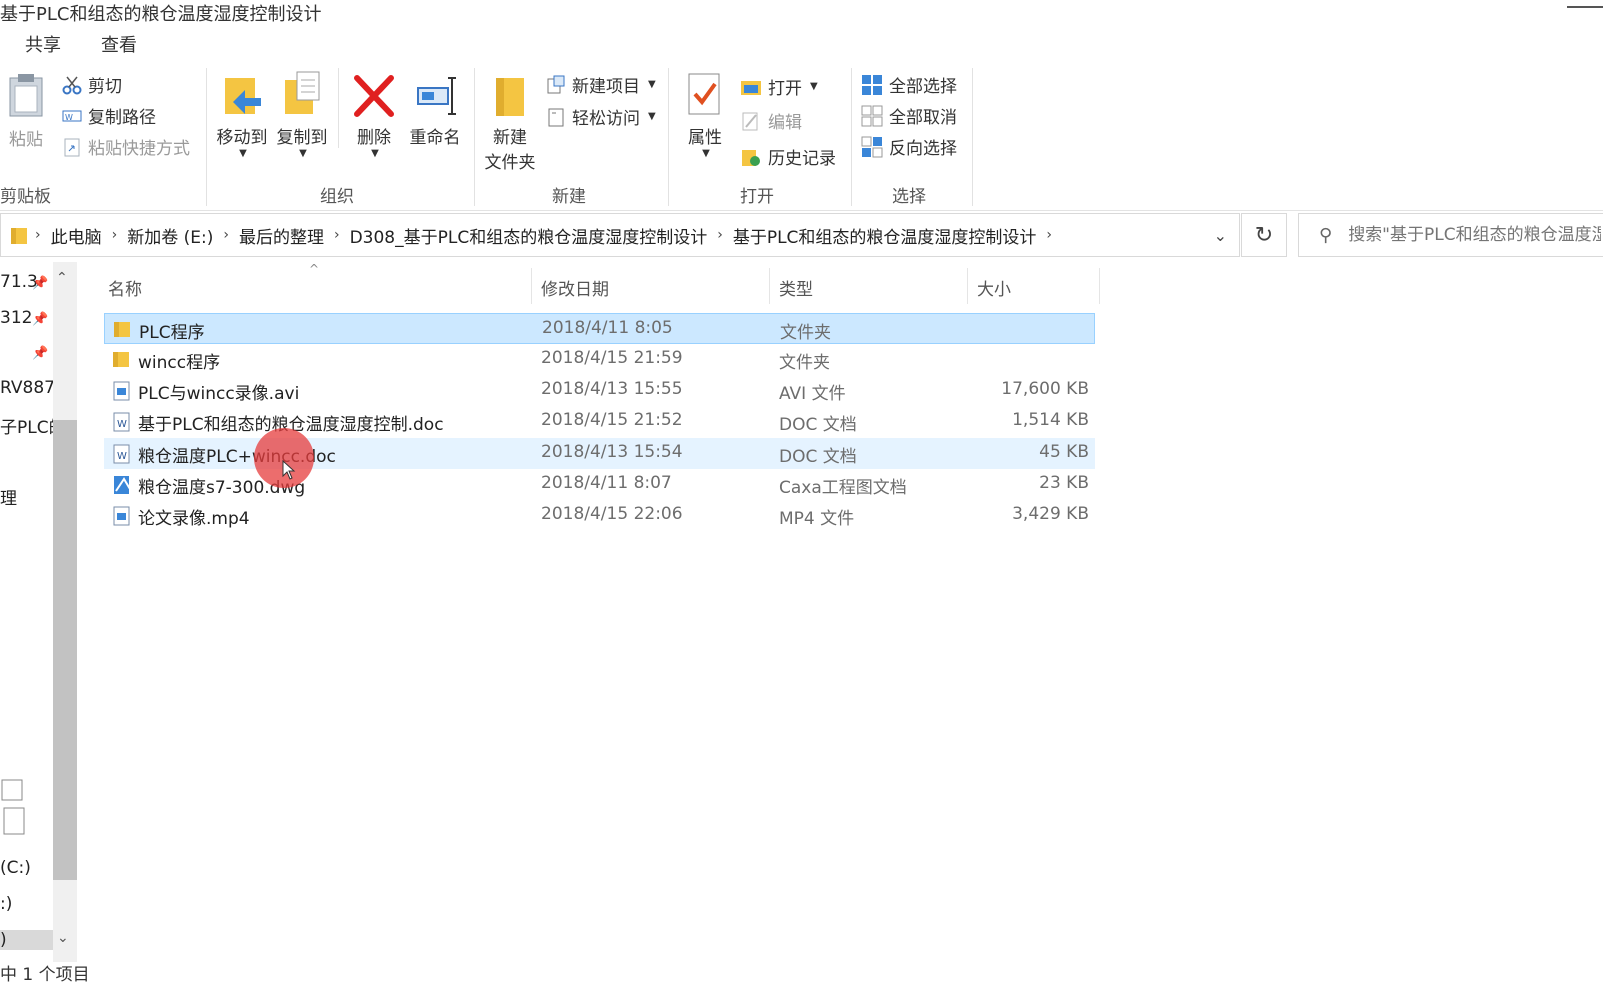 The height and width of the screenshot is (1002, 1603). I want to click on group-label-clipboard: 剪贴板, so click(25, 197).